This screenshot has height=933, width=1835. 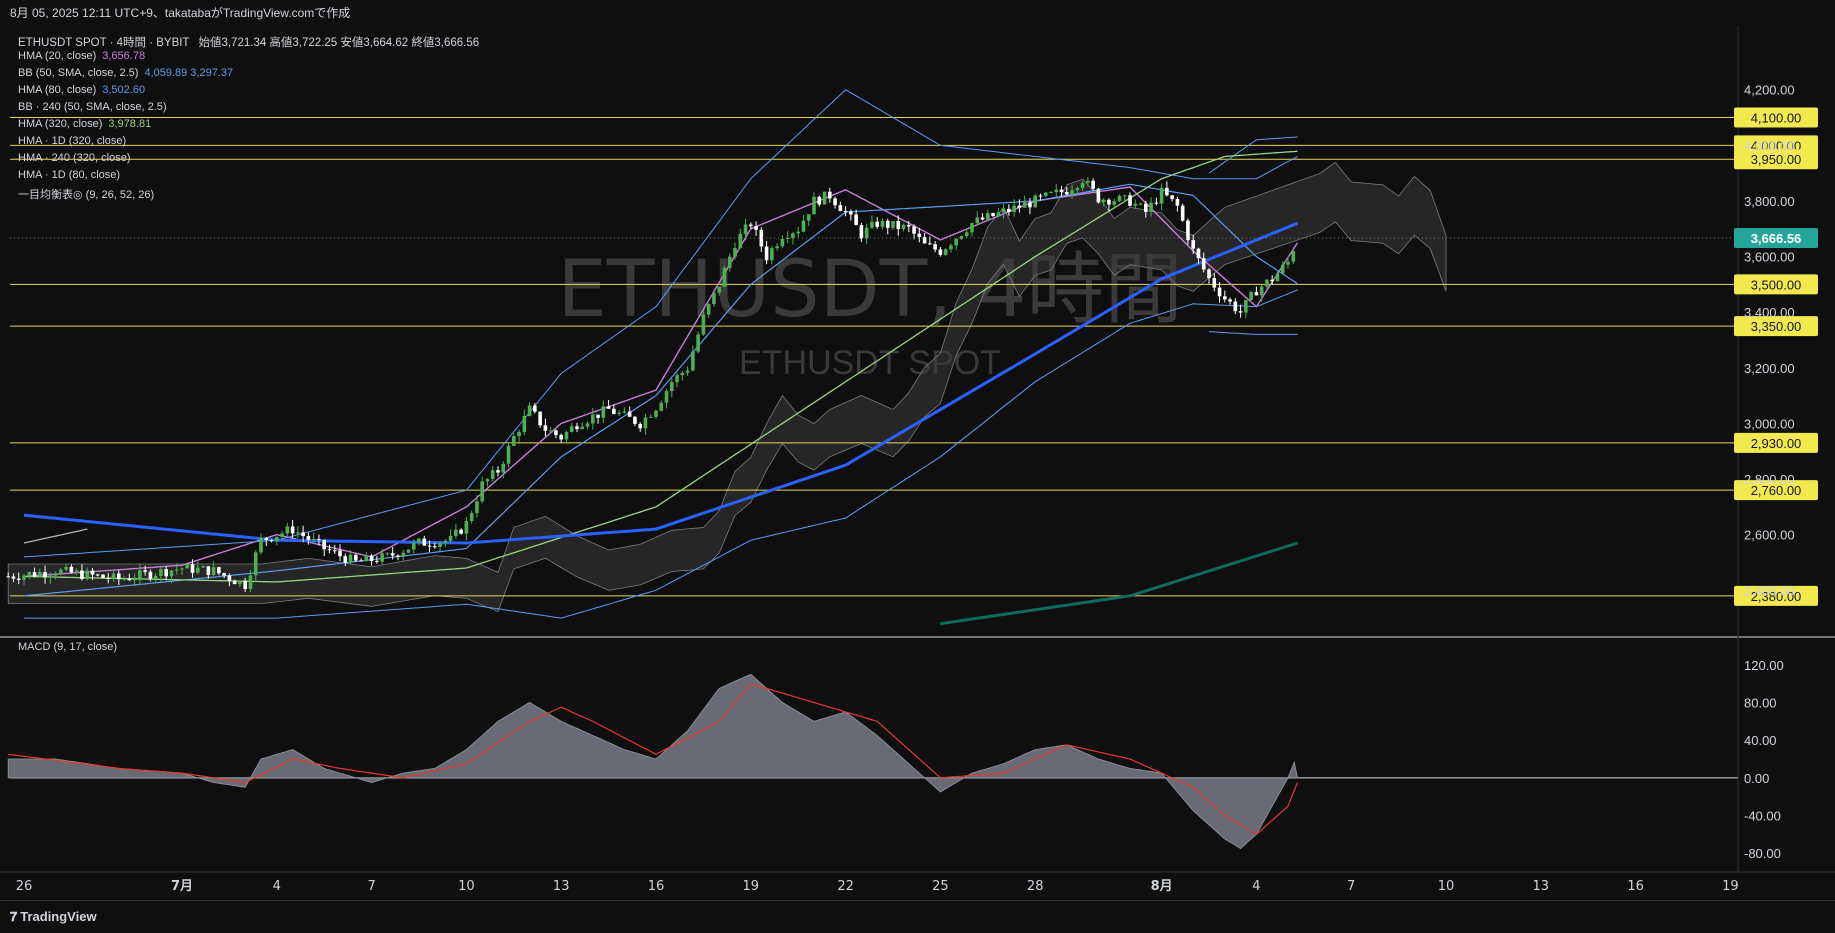 What do you see at coordinates (86, 194) in the screenshot?
I see `legend-item: 一目均衡表◎ (9, 26, 52, 26)` at bounding box center [86, 194].